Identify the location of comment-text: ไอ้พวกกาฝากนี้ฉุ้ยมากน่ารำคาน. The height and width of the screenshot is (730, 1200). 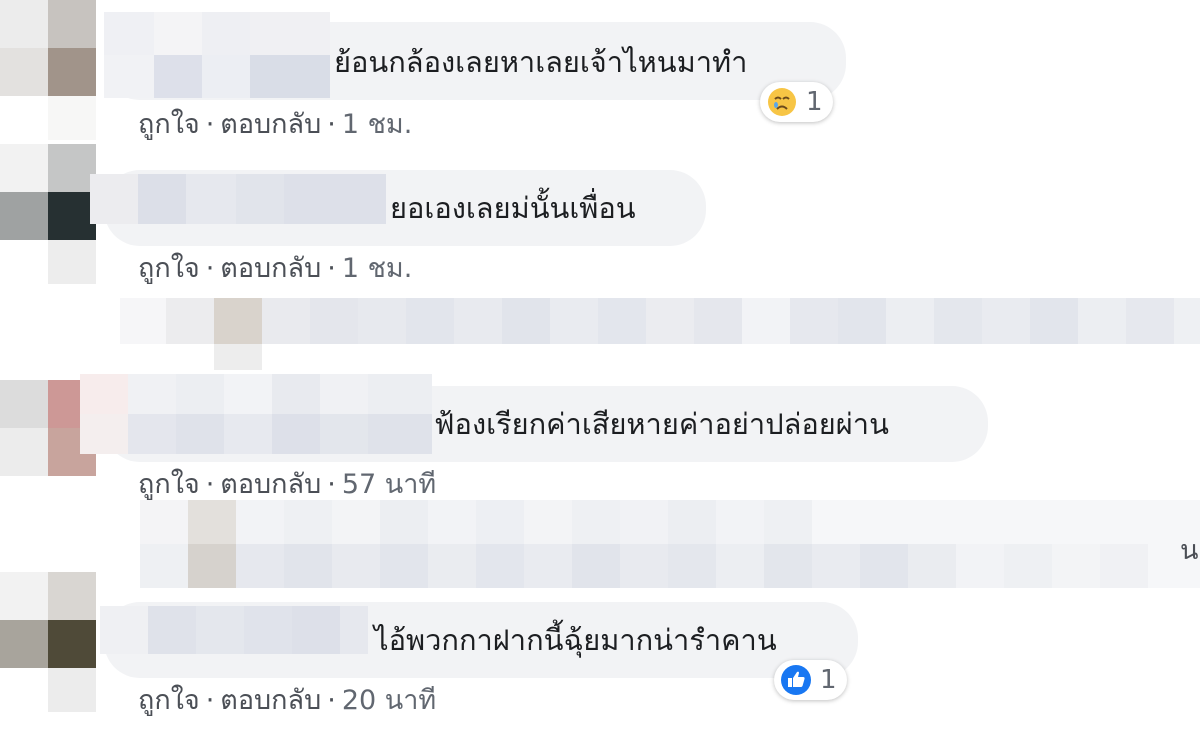
(575, 640).